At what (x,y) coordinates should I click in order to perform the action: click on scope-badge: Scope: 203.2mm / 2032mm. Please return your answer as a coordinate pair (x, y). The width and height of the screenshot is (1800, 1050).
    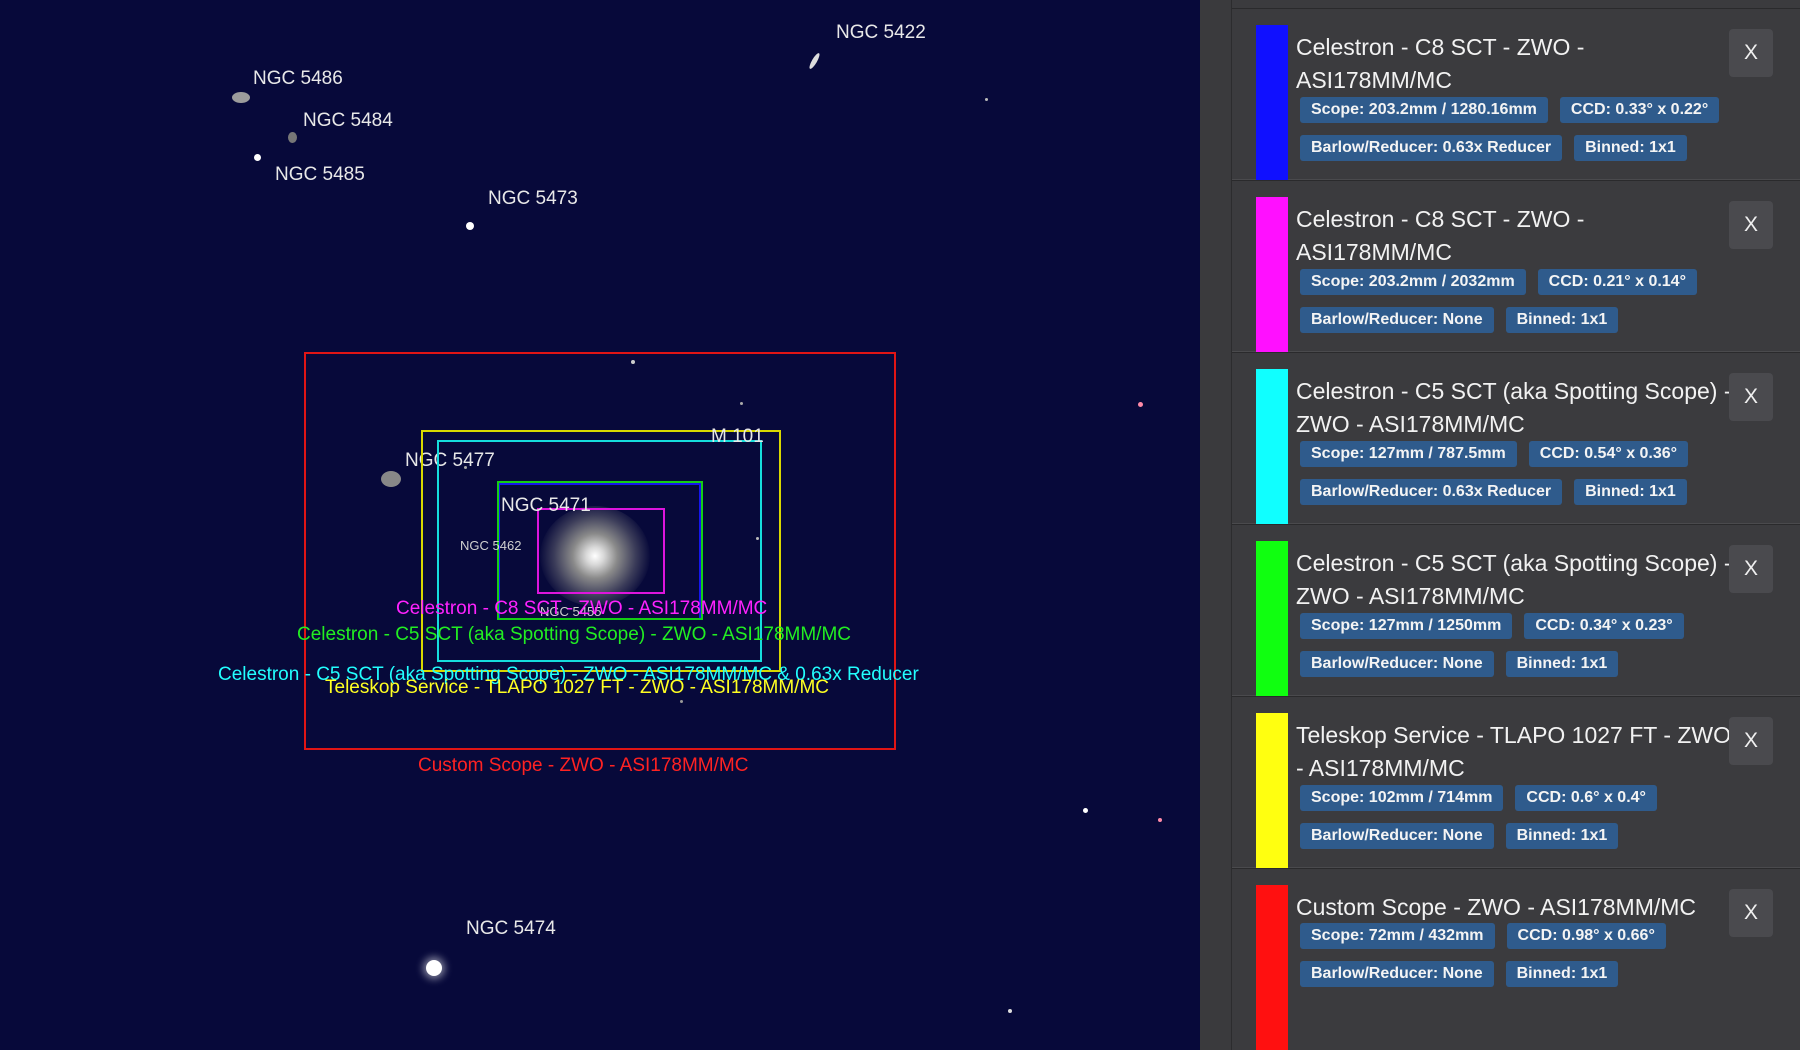
    Looking at the image, I should click on (1413, 282).